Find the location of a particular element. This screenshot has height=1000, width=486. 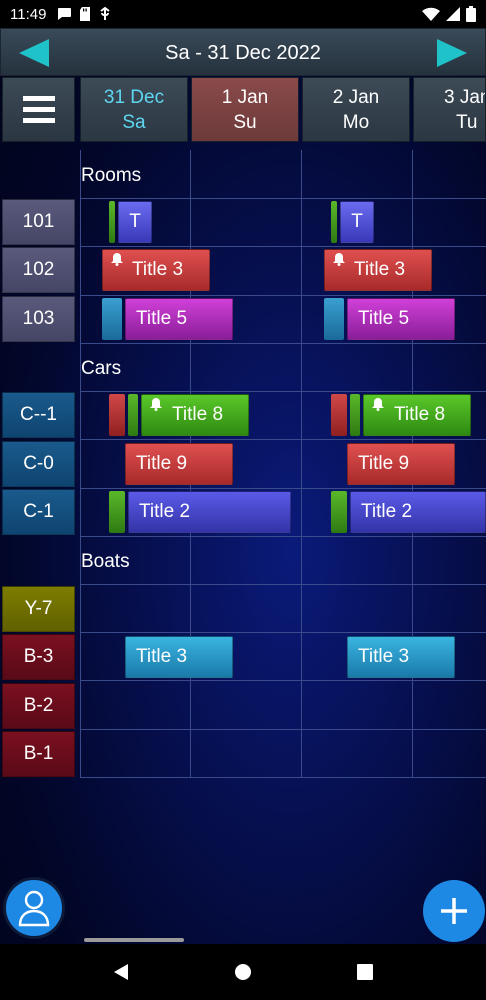

day-weekday: Tu is located at coordinates (467, 122).